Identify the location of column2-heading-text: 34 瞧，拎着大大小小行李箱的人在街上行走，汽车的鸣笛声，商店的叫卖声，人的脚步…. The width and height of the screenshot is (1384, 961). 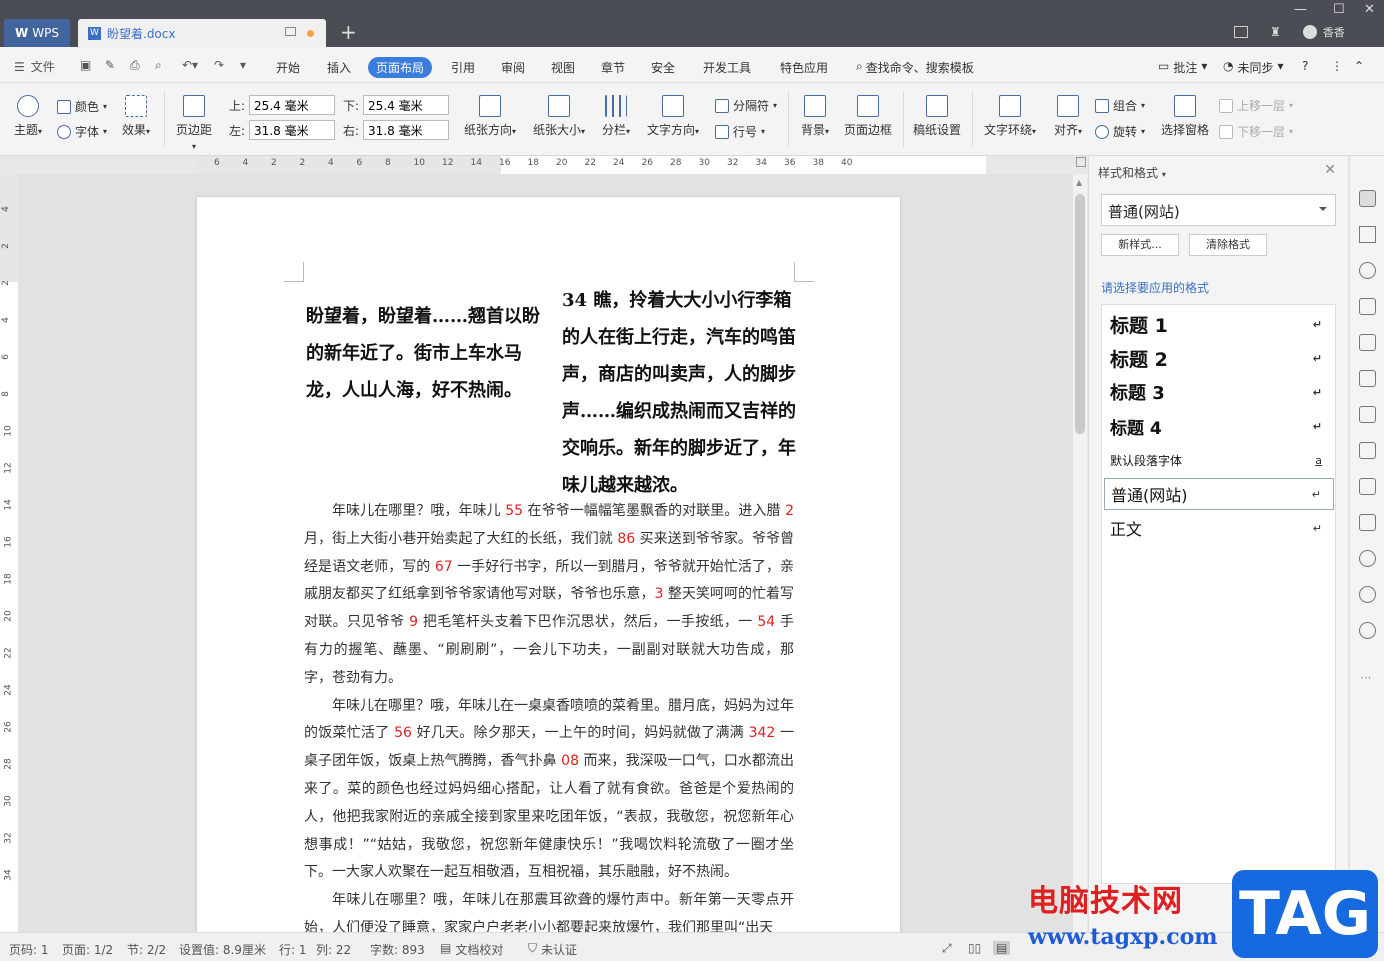
(680, 393).